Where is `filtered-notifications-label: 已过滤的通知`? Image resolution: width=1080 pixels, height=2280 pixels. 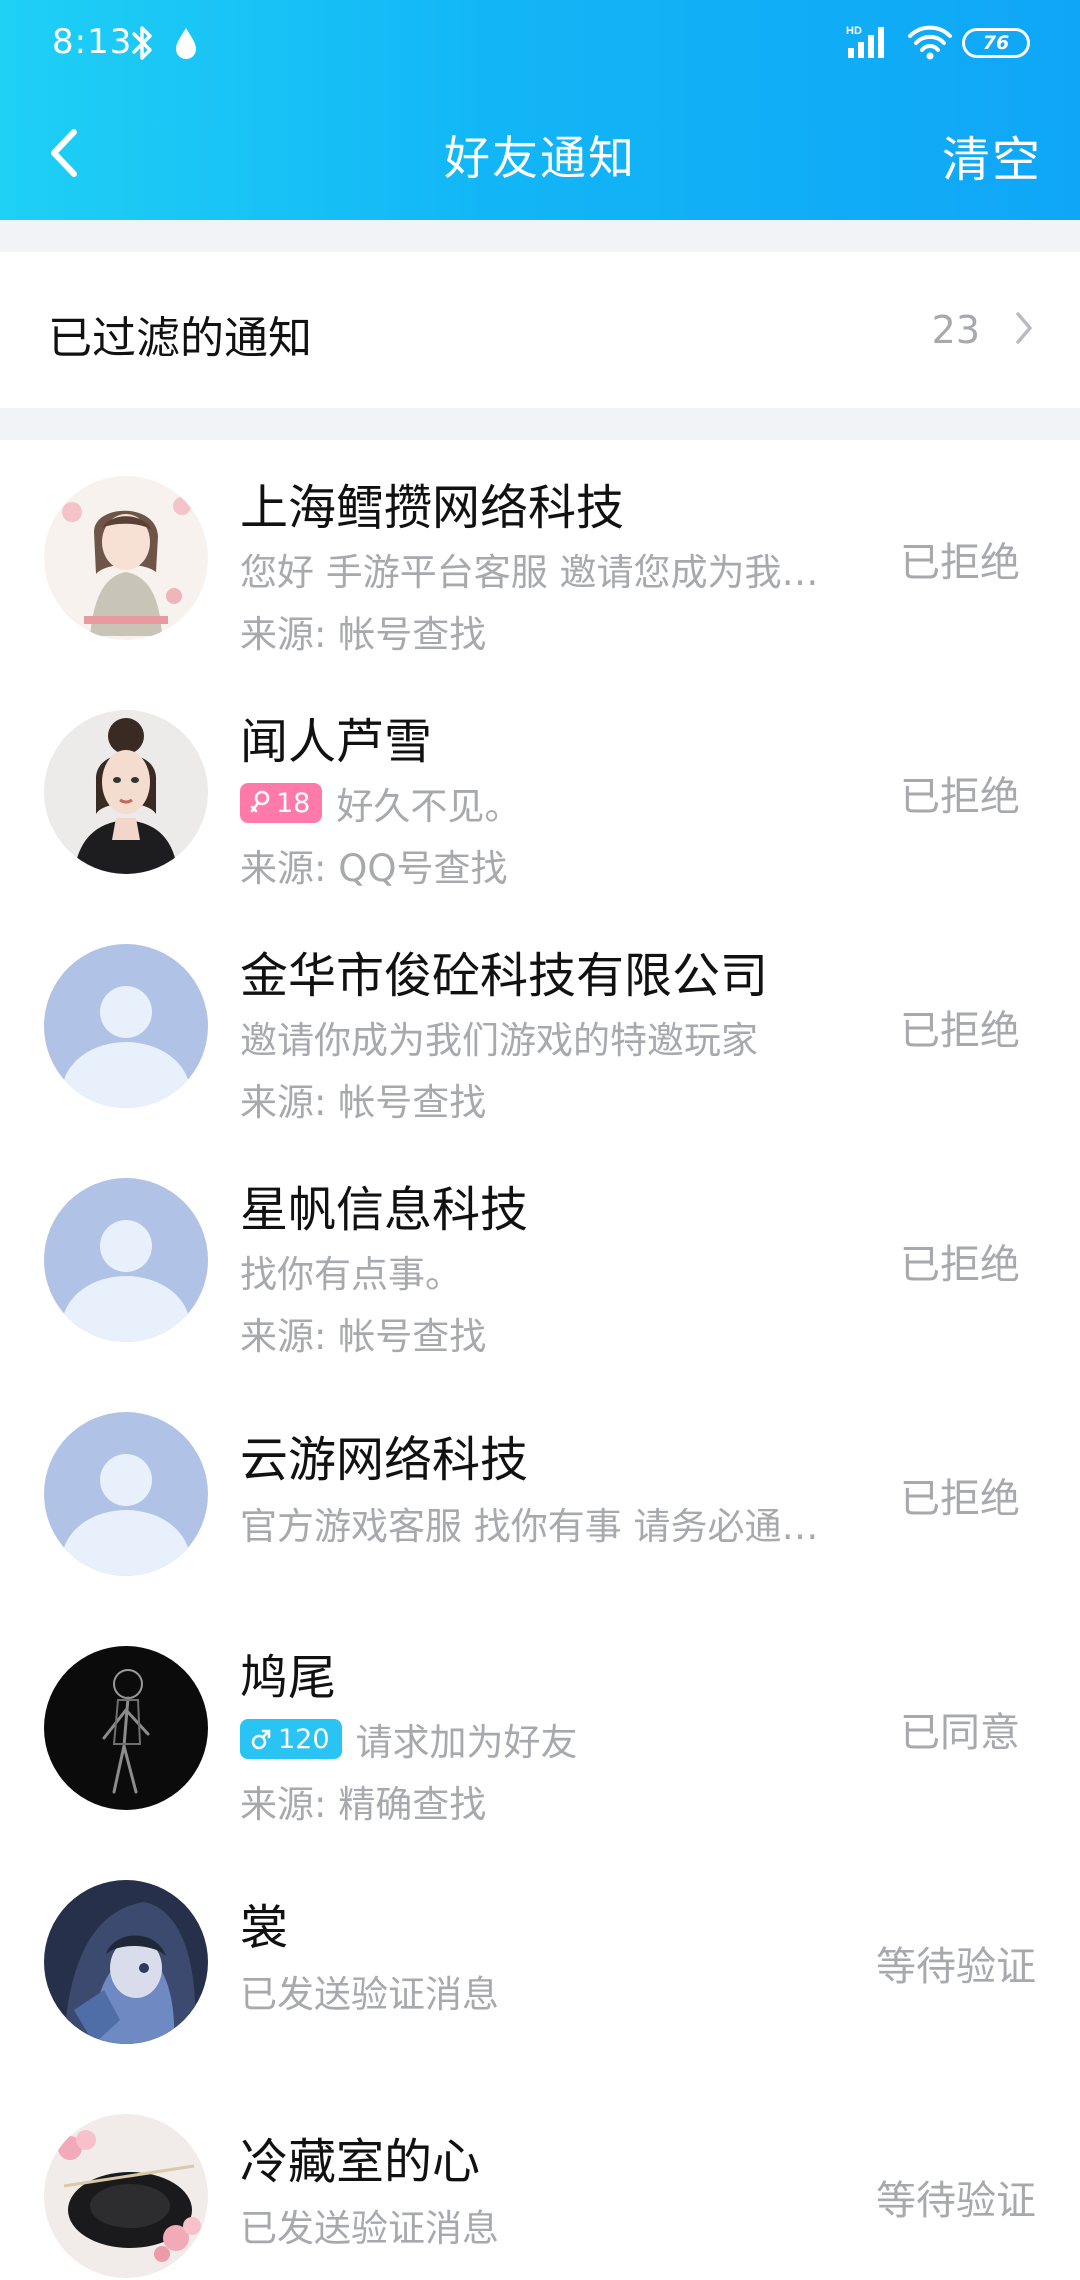
filtered-notifications-label: 已过滤的通知 is located at coordinates (180, 338).